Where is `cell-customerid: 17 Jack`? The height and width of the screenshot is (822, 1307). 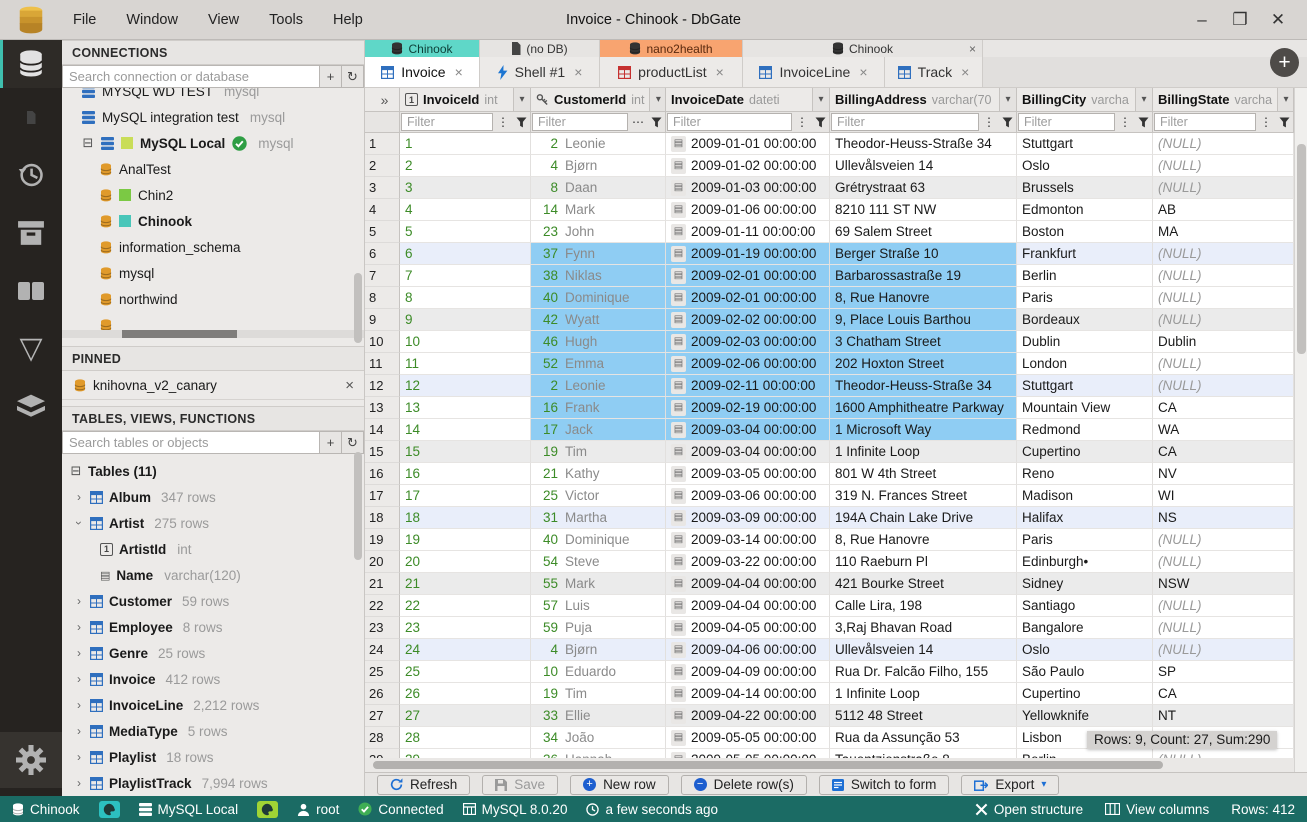 cell-customerid: 17 Jack is located at coordinates (598, 430).